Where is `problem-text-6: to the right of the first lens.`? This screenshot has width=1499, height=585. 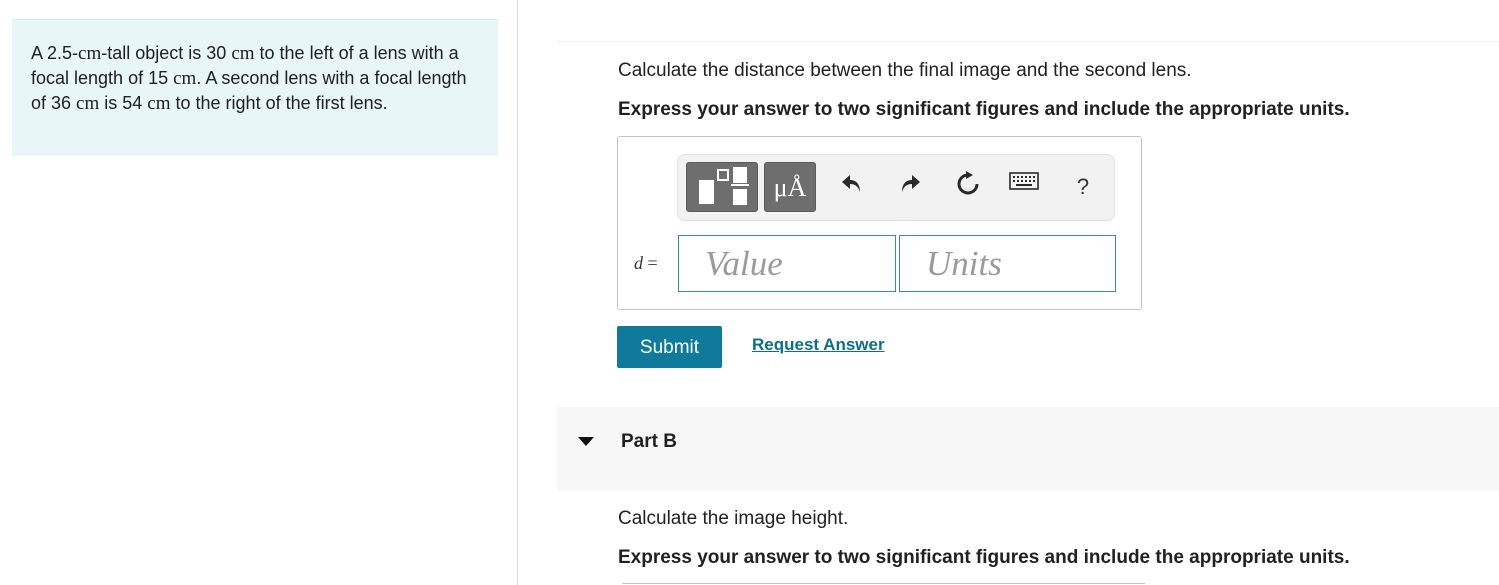 problem-text-6: to the right of the first lens. is located at coordinates (279, 103).